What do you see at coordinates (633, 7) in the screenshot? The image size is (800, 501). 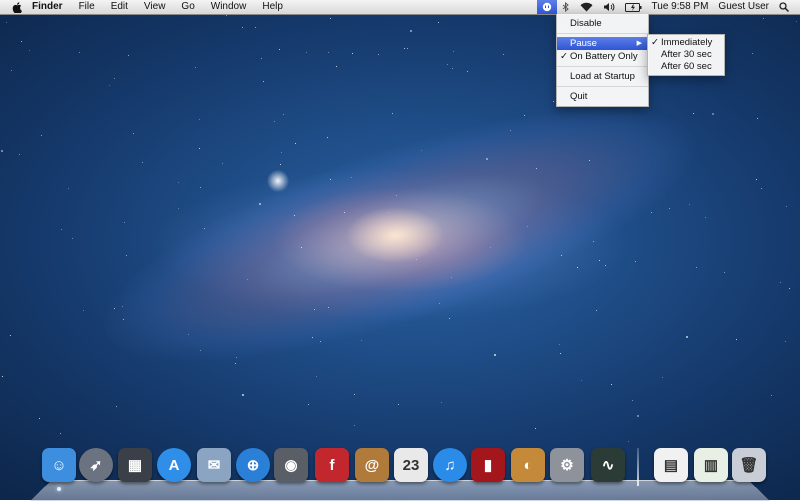 I see `battery-icon` at bounding box center [633, 7].